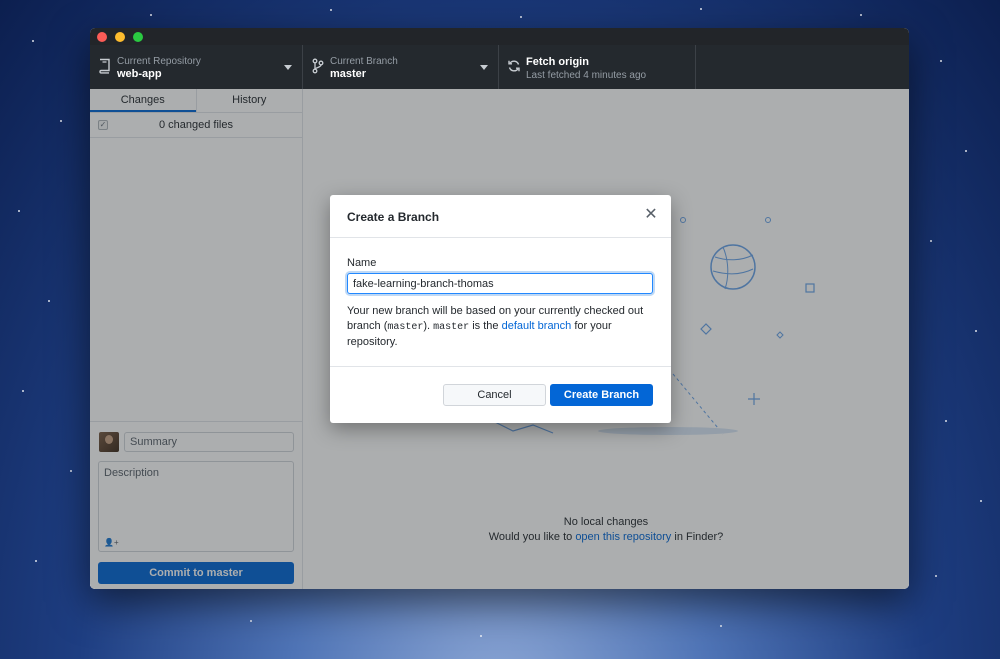  I want to click on repo-icon, so click(104, 66).